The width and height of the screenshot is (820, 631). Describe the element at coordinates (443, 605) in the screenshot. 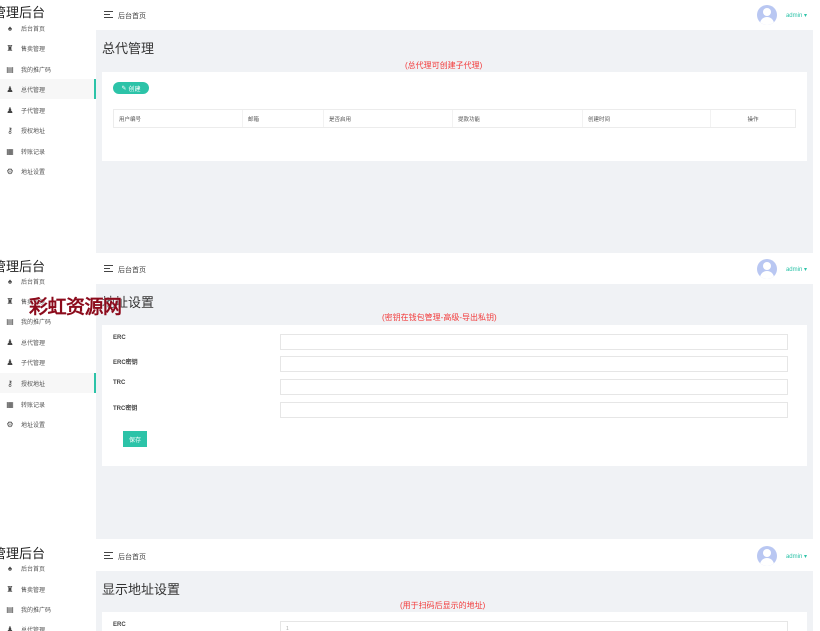

I see `page-note: (用于扫码后显示的地址)` at that location.